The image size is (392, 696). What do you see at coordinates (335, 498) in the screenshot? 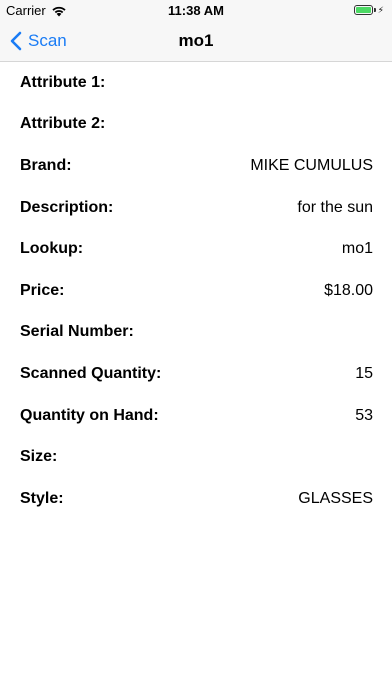
I see `detail-value: GLASSES` at bounding box center [335, 498].